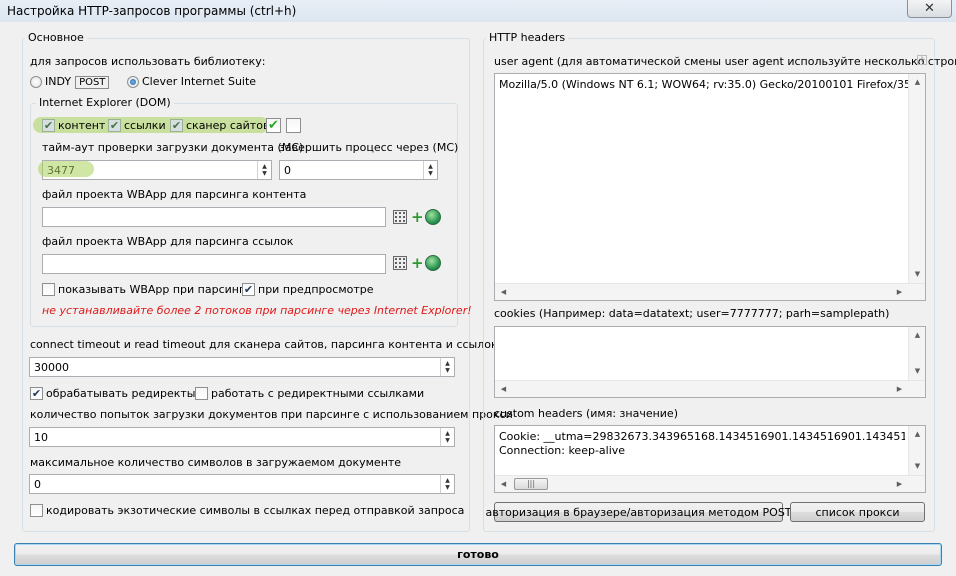  I want to click on highlight-timeout, so click(66, 169).